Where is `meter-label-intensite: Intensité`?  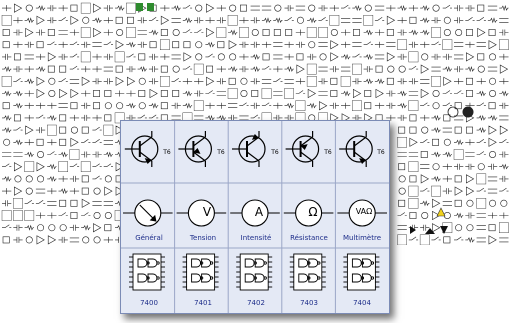 meter-label-intensite: Intensité is located at coordinates (256, 238).